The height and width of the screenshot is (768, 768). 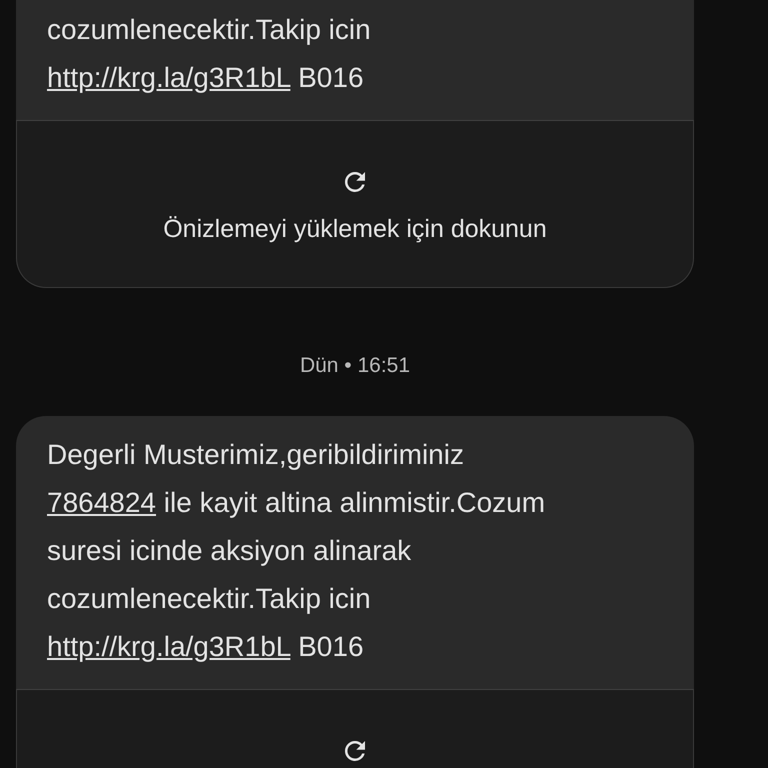 What do you see at coordinates (355, 229) in the screenshot?
I see `preview-label: Önizlemeyi yüklemek için dokunun` at bounding box center [355, 229].